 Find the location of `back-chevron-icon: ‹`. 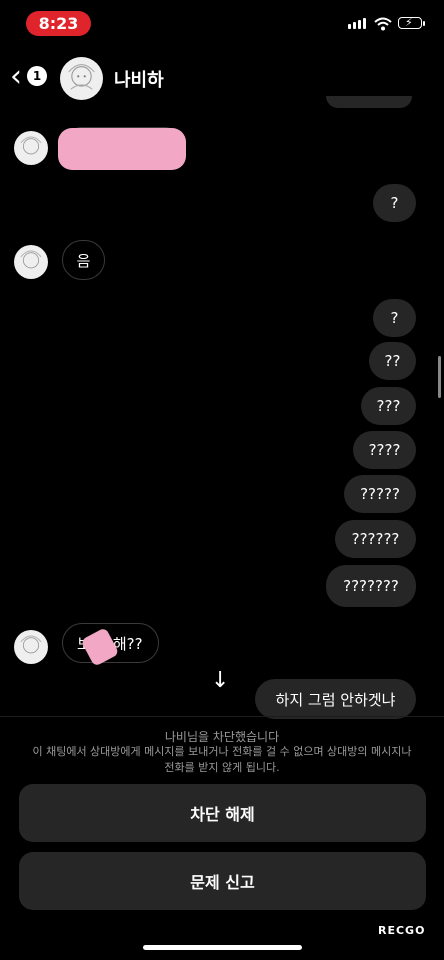

back-chevron-icon: ‹ is located at coordinates (16, 77).